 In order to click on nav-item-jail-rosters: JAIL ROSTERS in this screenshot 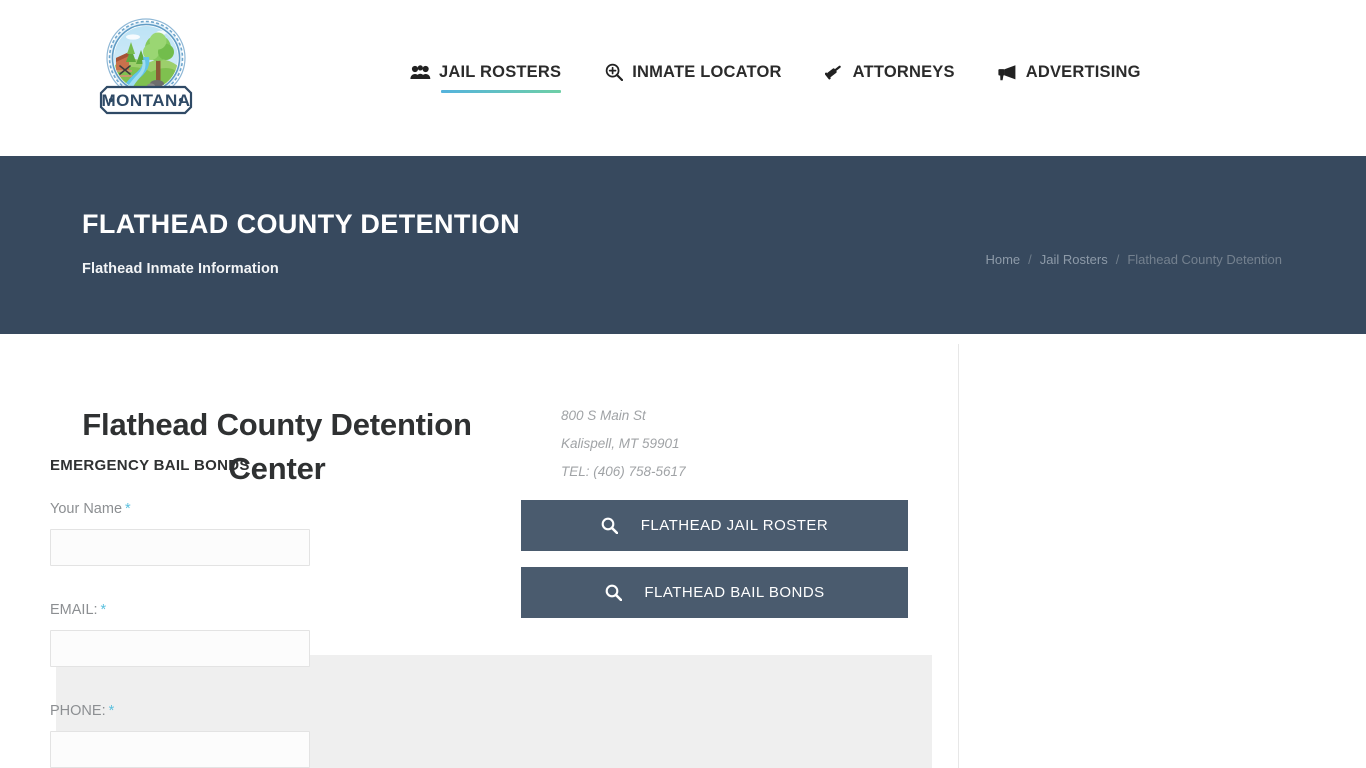, I will do `click(486, 77)`.